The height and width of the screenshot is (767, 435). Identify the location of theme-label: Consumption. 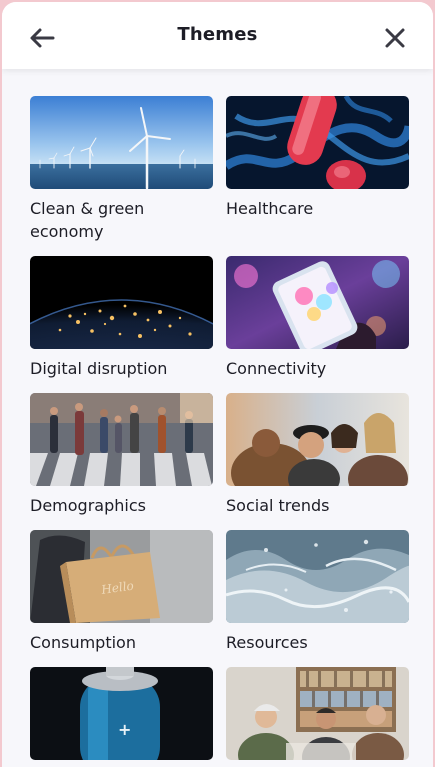
(83, 642).